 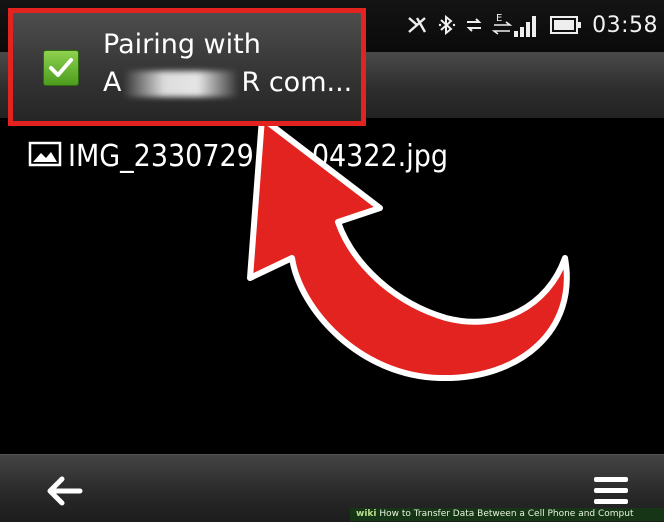 I want to click on file-name-start: IMG_2330729, so click(x=161, y=156).